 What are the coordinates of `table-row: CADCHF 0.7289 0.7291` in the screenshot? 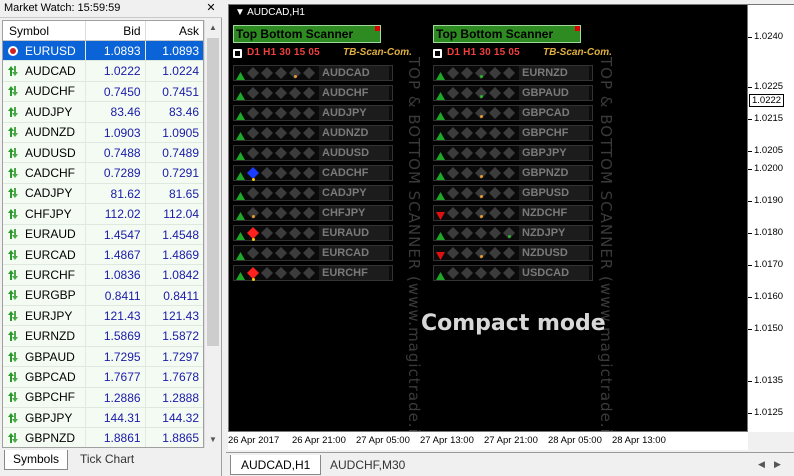 It's located at (103, 173).